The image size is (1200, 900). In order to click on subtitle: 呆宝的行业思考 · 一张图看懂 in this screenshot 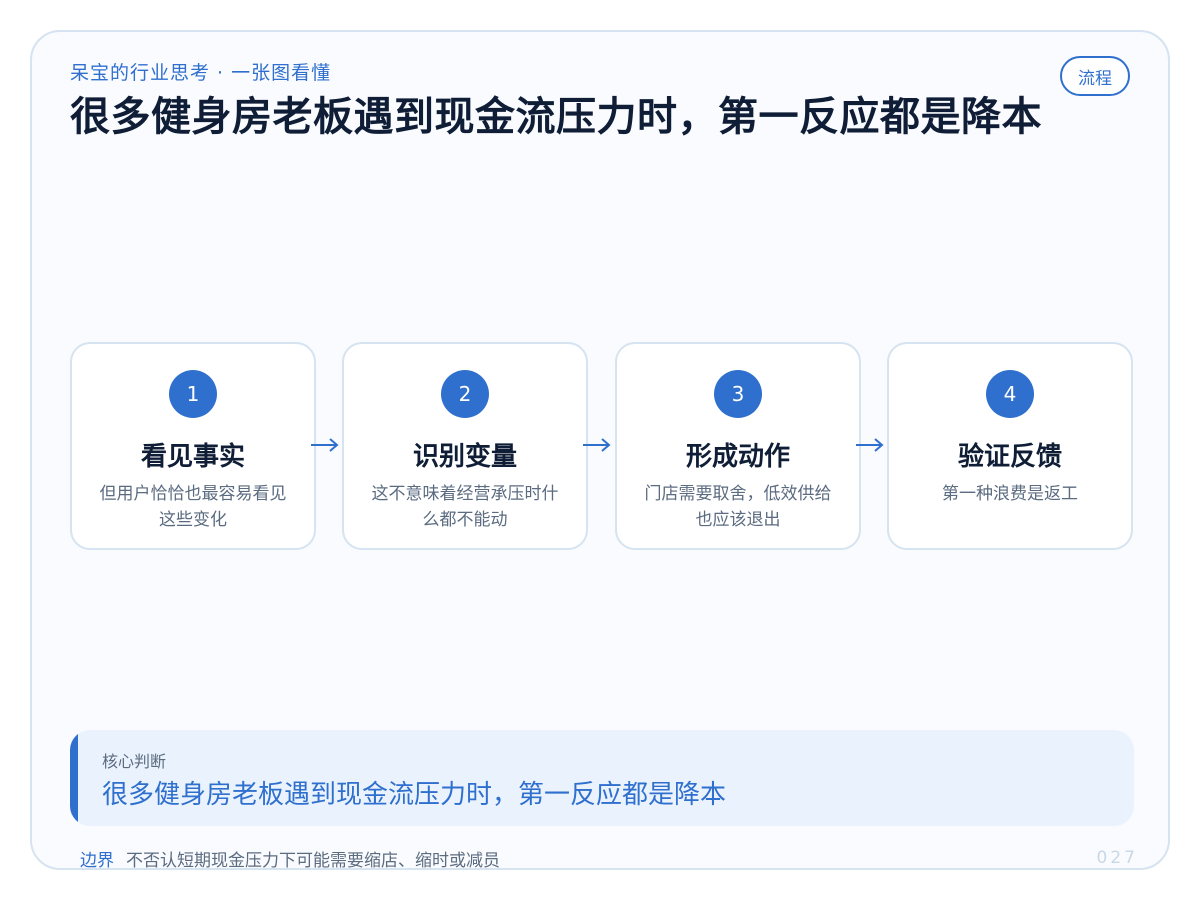, I will do `click(201, 73)`.